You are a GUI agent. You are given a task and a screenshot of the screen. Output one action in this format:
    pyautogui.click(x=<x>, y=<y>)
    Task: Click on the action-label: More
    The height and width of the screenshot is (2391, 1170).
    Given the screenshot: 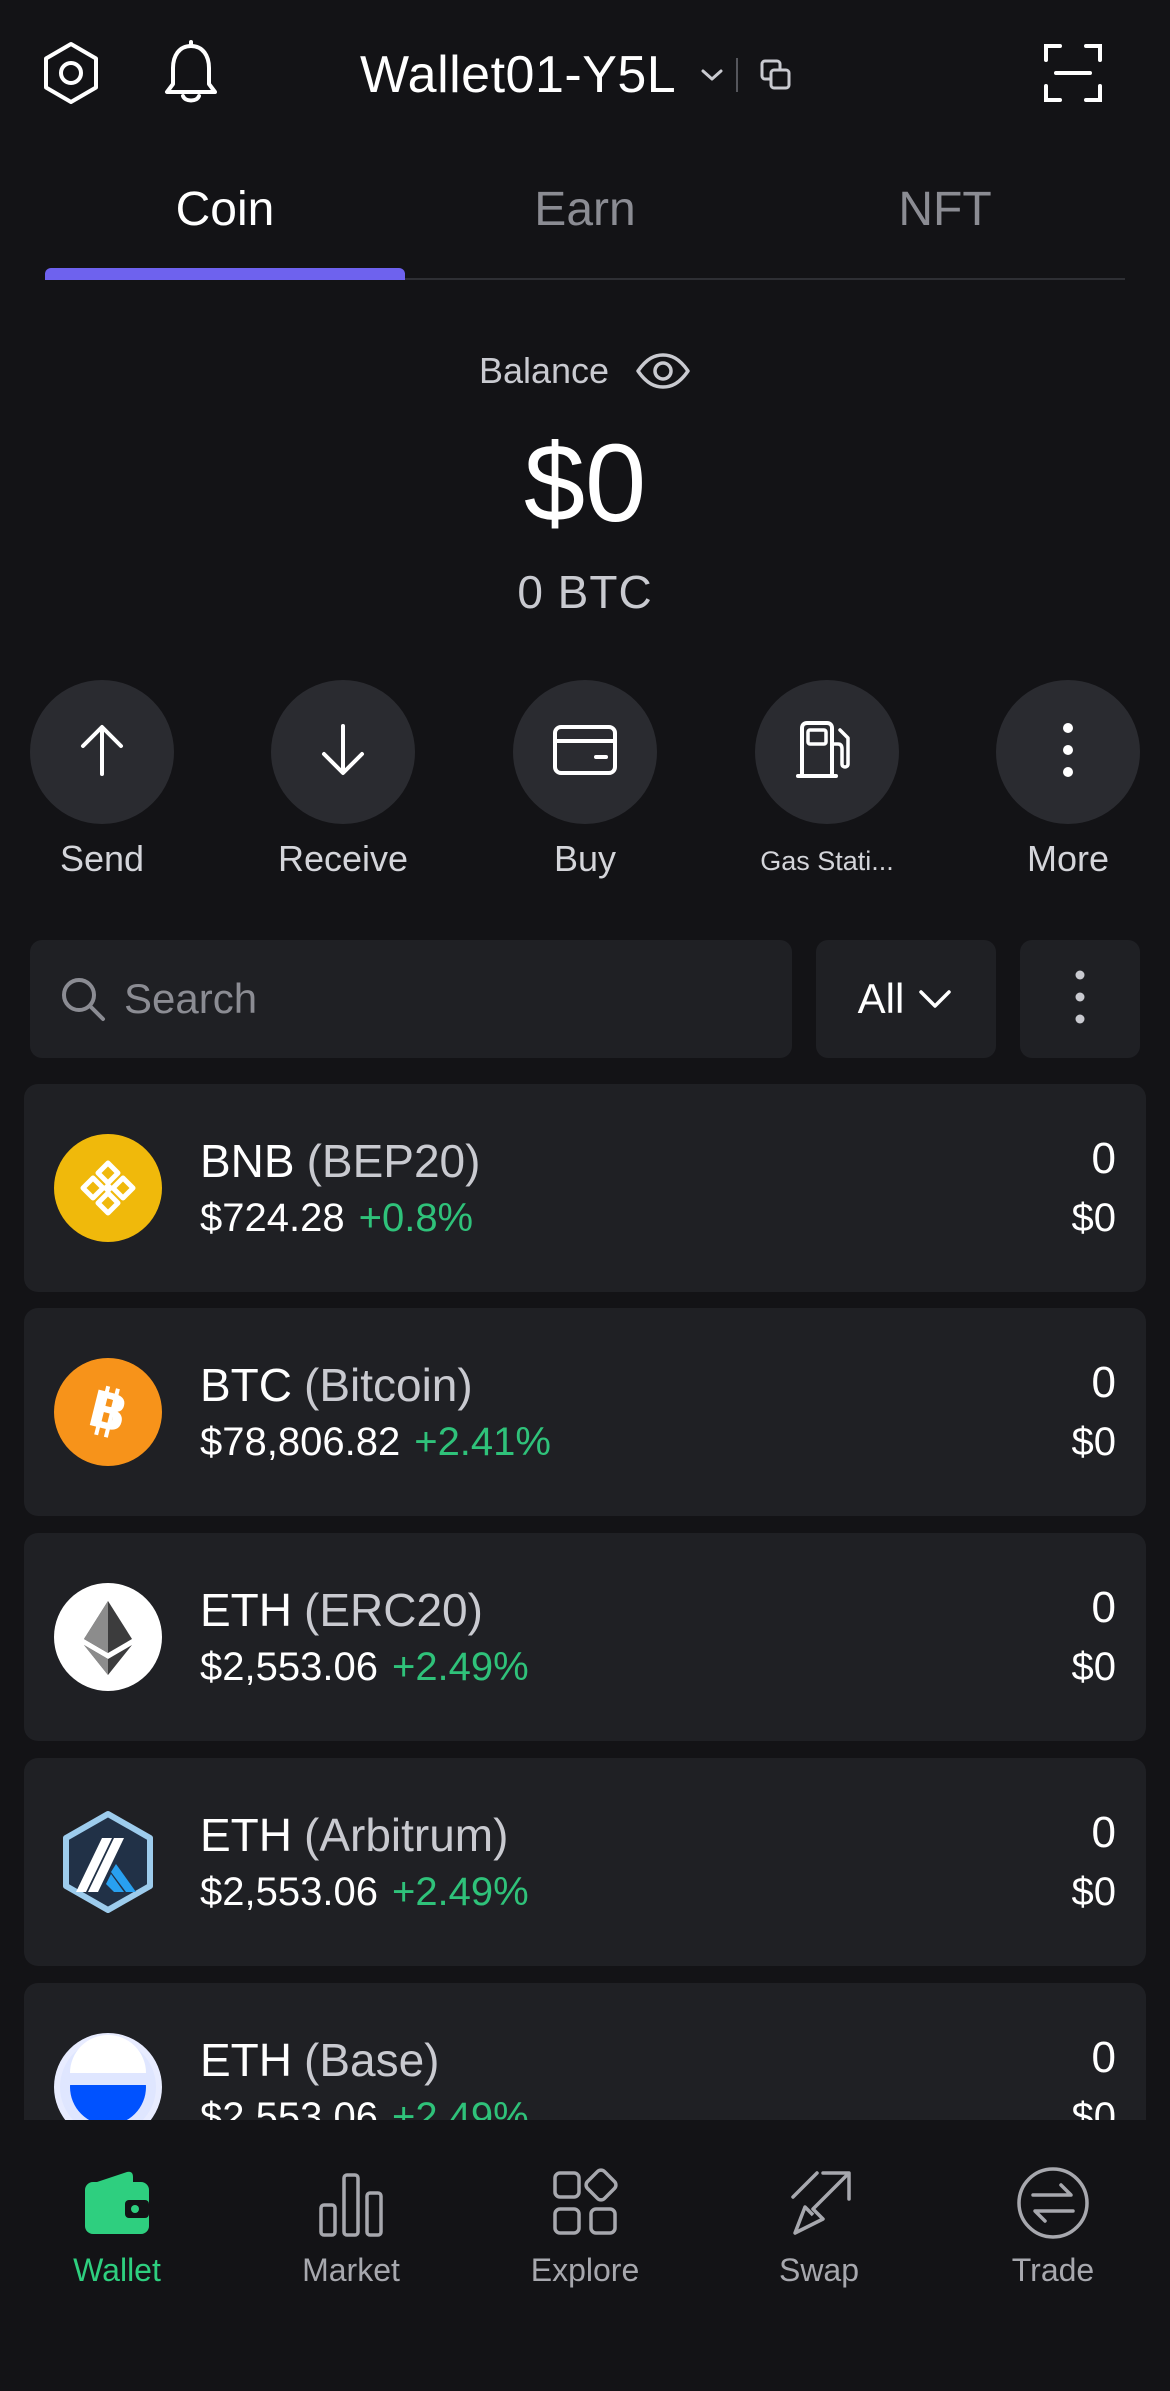 What is the action you would take?
    pyautogui.click(x=1068, y=858)
    